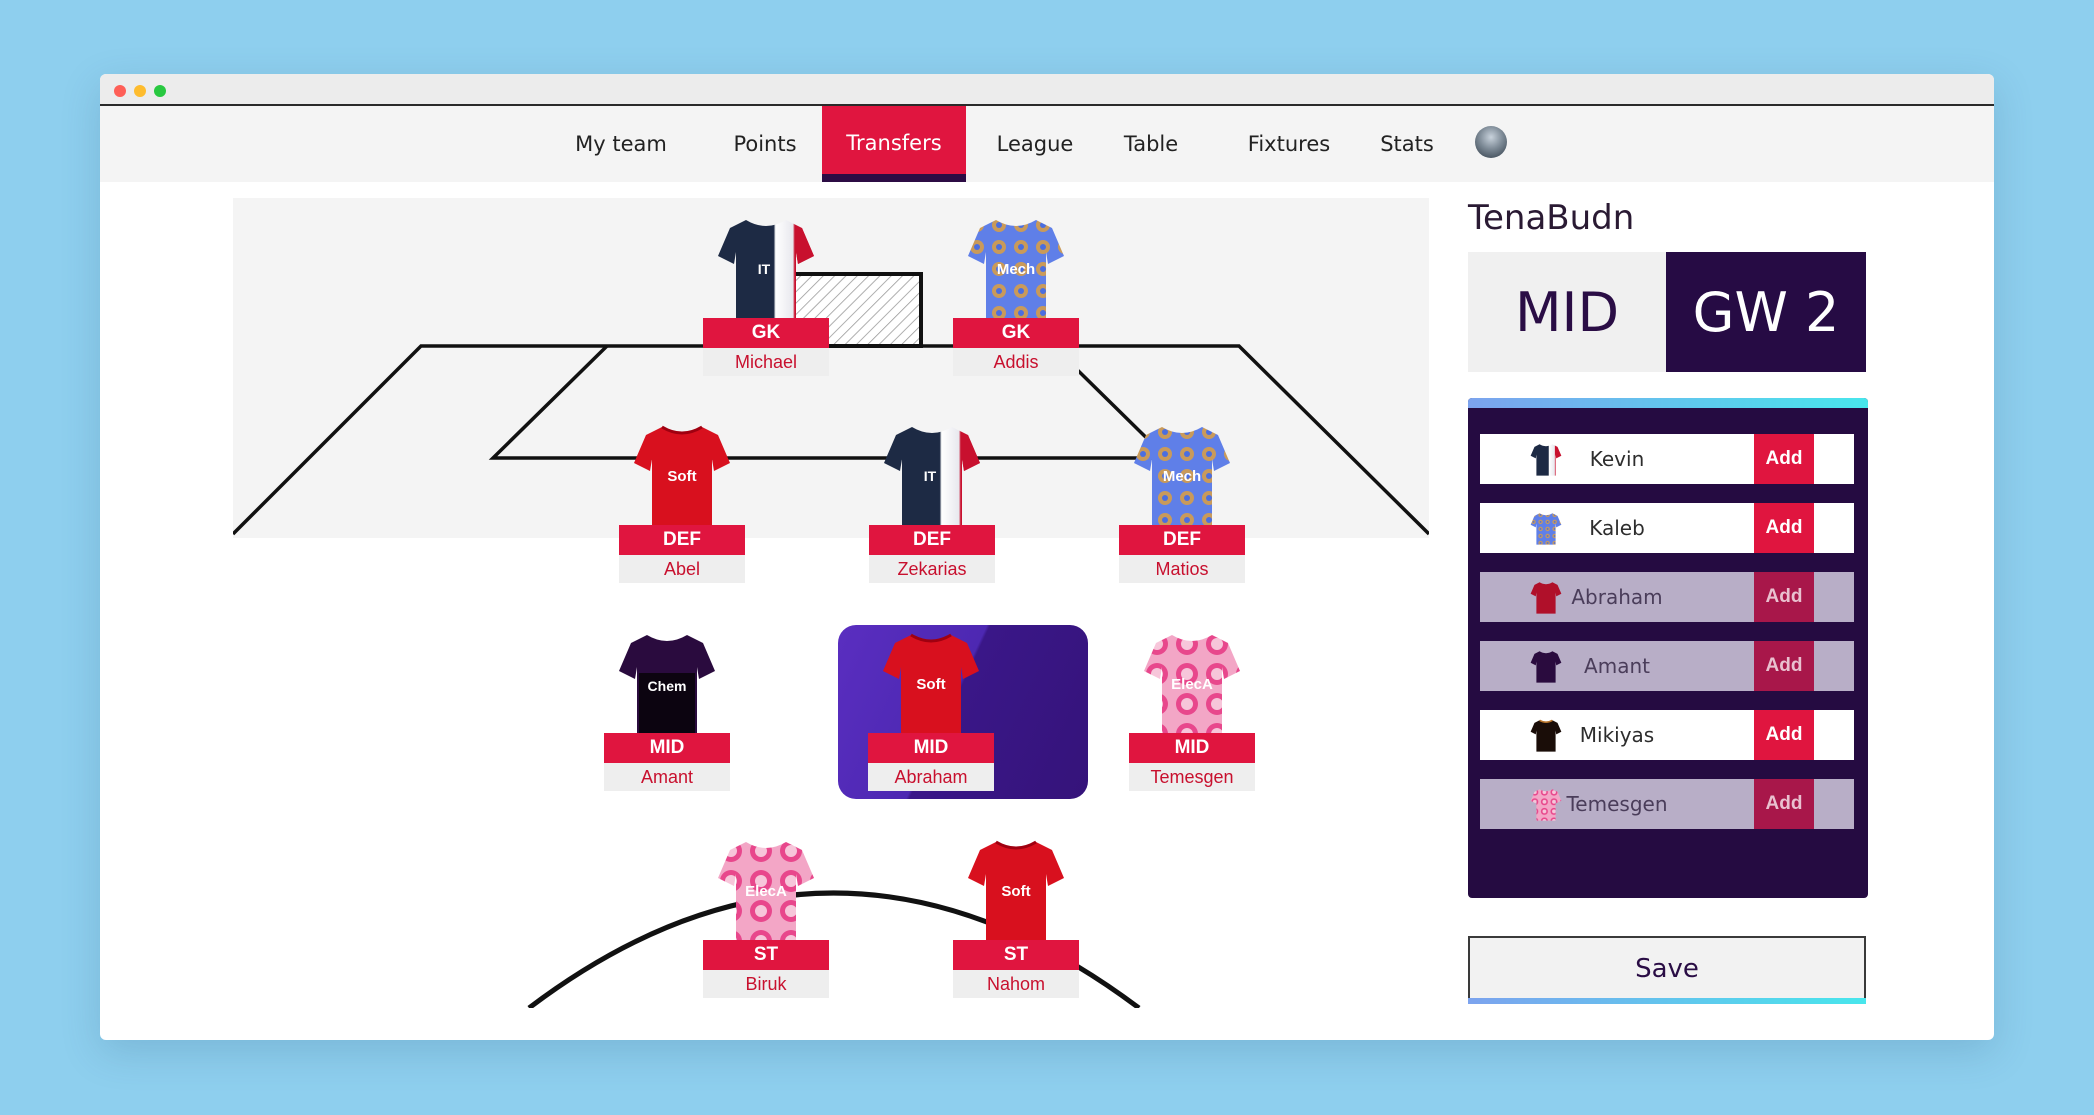  I want to click on gameweek-label: GW 2, so click(1766, 312).